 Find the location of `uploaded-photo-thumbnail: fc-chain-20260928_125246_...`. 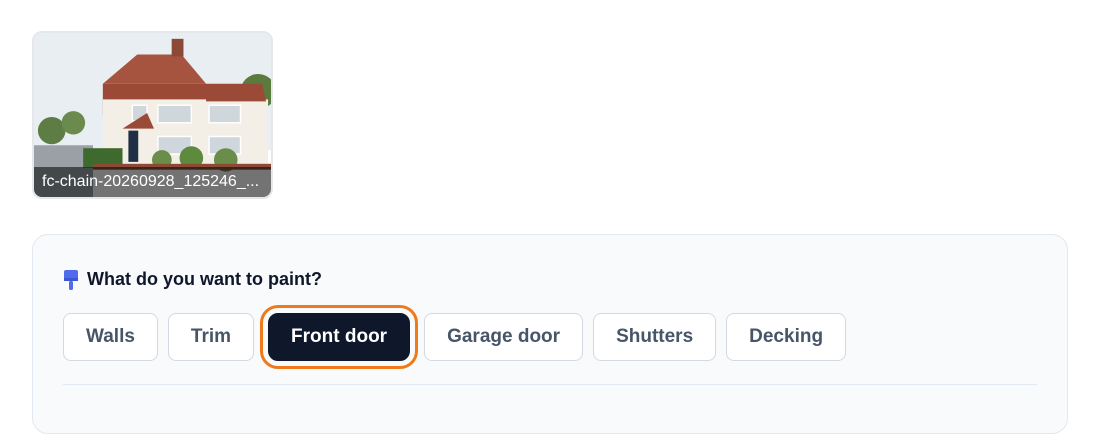

uploaded-photo-thumbnail: fc-chain-20260928_125246_... is located at coordinates (152, 115).